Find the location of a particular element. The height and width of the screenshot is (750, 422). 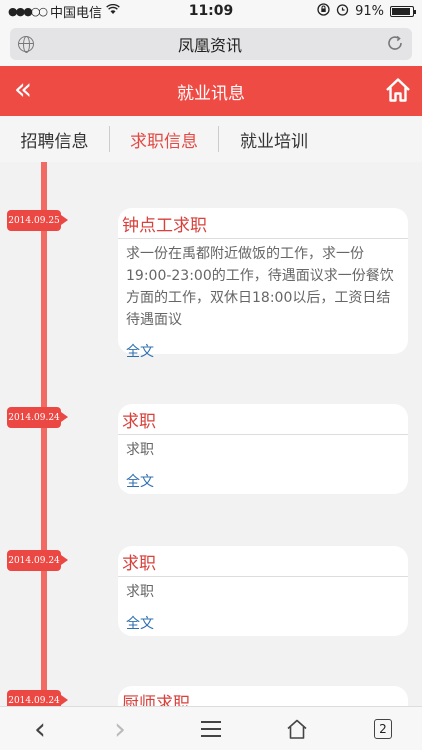

wifi-icon is located at coordinates (113, 11).